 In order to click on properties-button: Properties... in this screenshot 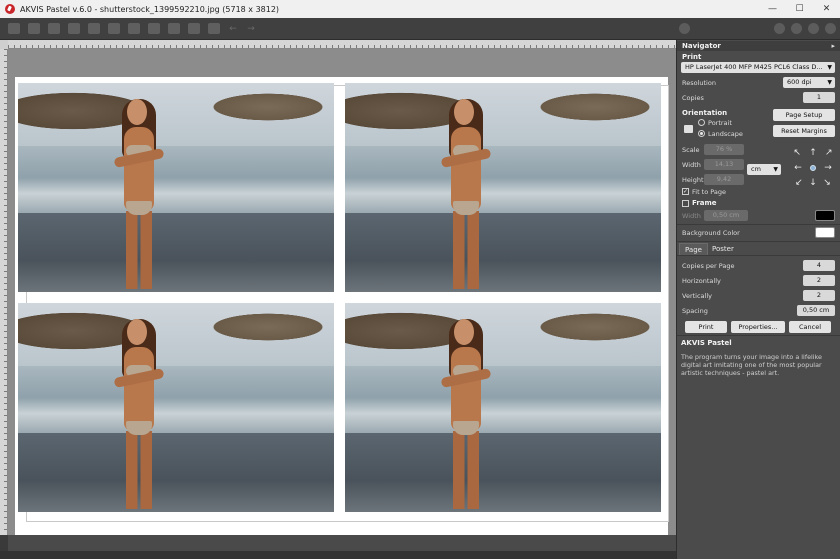, I will do `click(758, 327)`.